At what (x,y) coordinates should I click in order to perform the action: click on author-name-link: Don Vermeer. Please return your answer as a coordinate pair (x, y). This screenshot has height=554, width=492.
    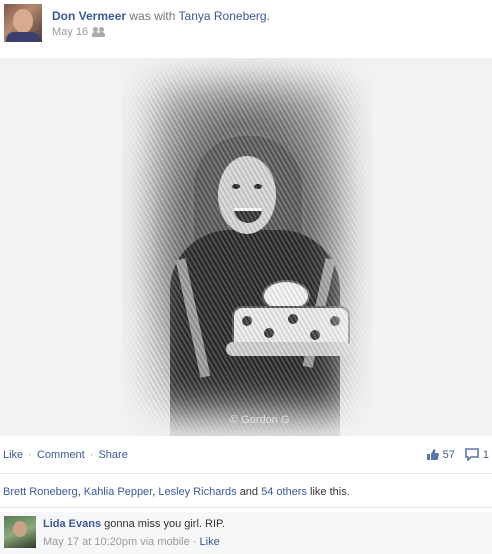
    Looking at the image, I should click on (89, 16).